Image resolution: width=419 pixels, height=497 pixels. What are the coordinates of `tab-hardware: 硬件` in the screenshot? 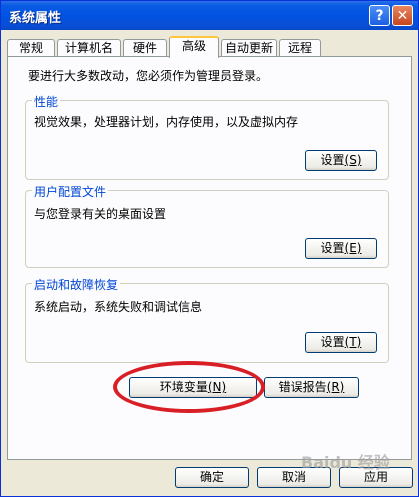 It's located at (145, 48).